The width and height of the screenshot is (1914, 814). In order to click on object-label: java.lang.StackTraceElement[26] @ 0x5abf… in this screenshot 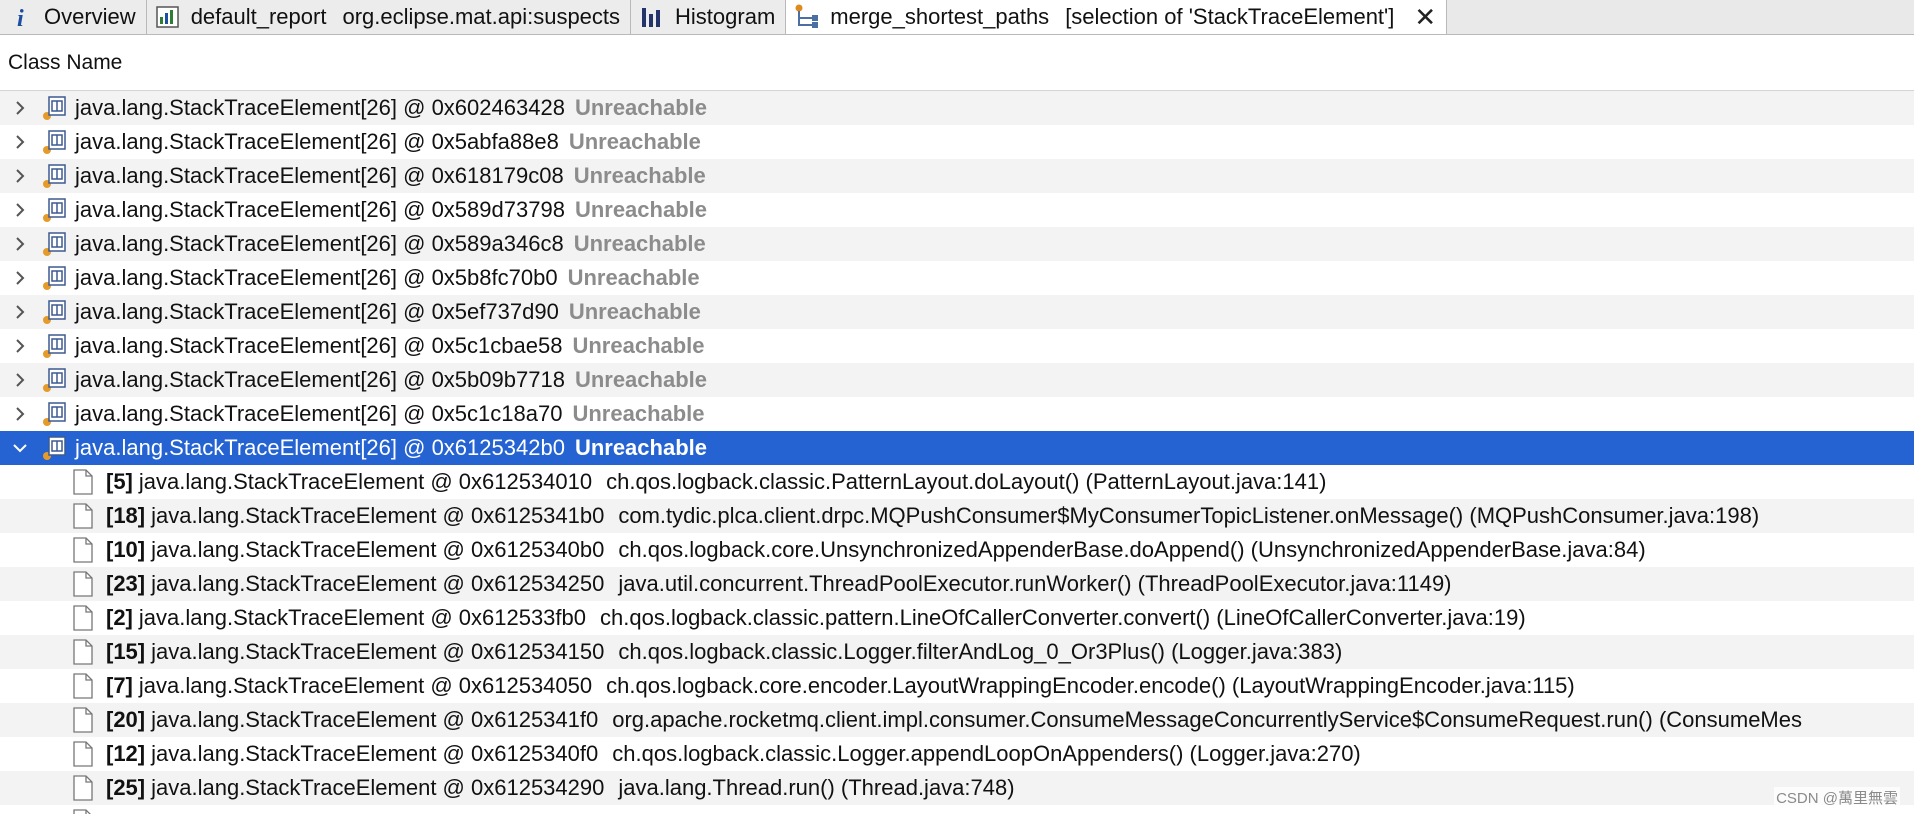, I will do `click(317, 141)`.